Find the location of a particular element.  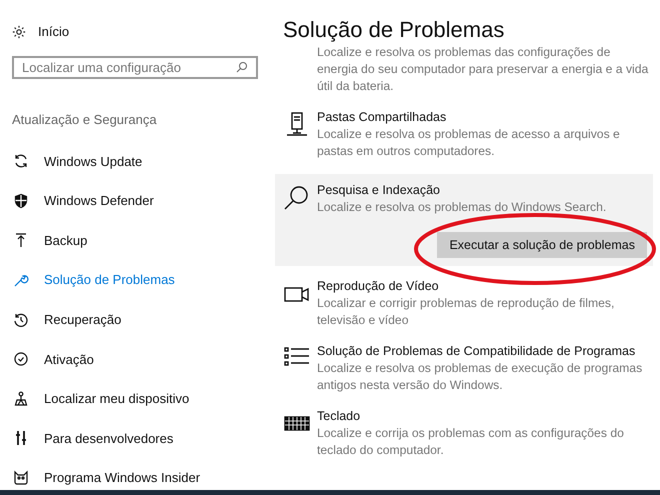

nav-item-label: Para desenvolvedores is located at coordinates (109, 439).